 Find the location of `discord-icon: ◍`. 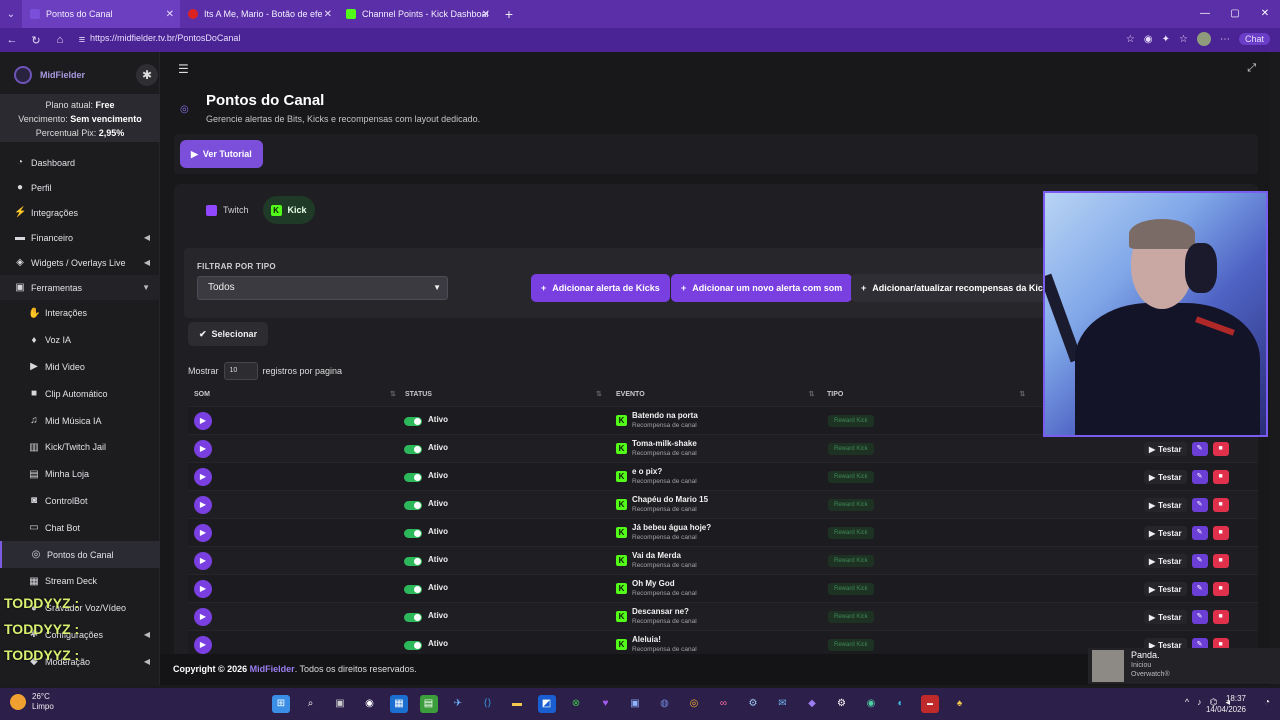

discord-icon: ◍ is located at coordinates (665, 704).